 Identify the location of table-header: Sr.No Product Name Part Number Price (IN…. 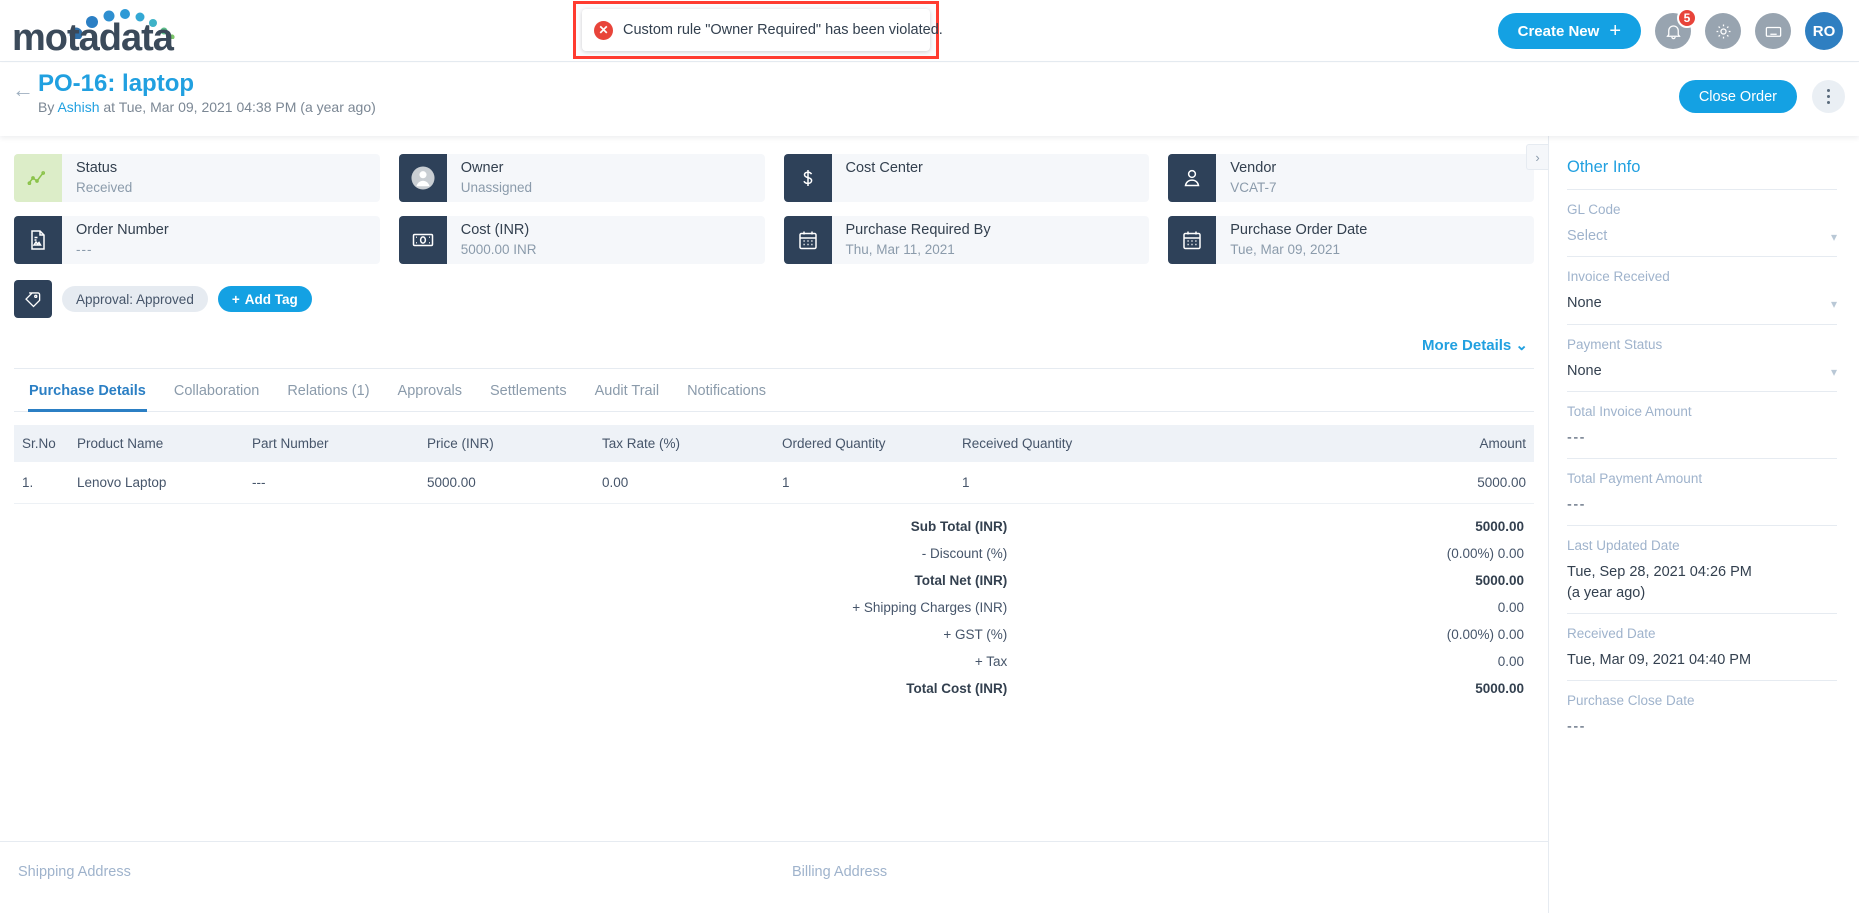
(774, 443).